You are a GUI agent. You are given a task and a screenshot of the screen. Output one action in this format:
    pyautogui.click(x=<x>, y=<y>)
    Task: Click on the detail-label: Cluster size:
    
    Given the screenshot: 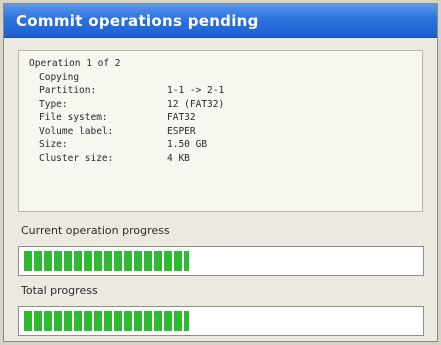 What is the action you would take?
    pyautogui.click(x=76, y=158)
    